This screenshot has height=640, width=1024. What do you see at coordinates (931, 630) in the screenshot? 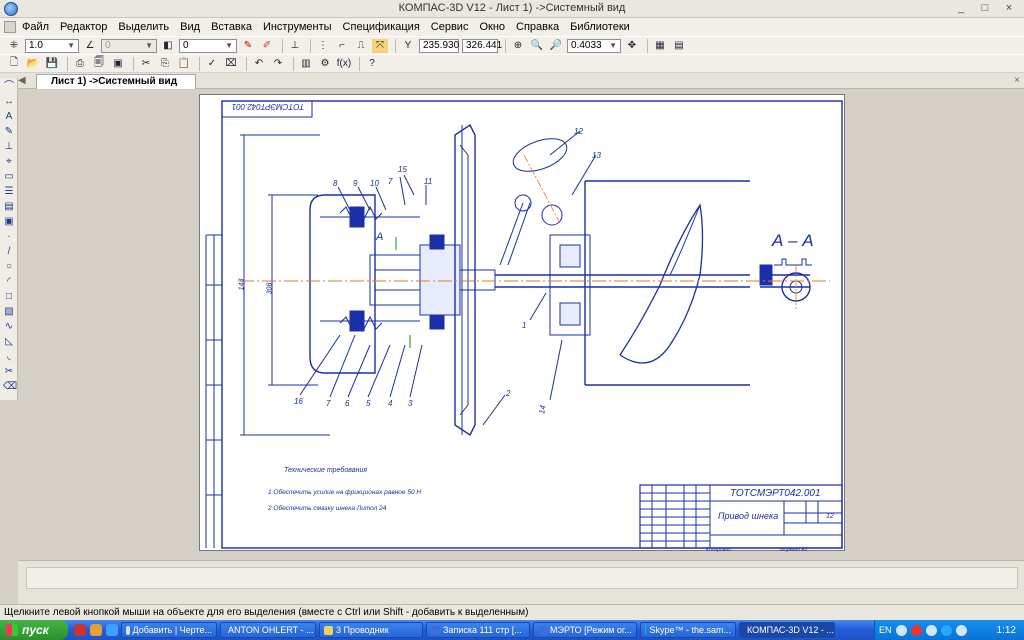
I see `network-tray-icon` at bounding box center [931, 630].